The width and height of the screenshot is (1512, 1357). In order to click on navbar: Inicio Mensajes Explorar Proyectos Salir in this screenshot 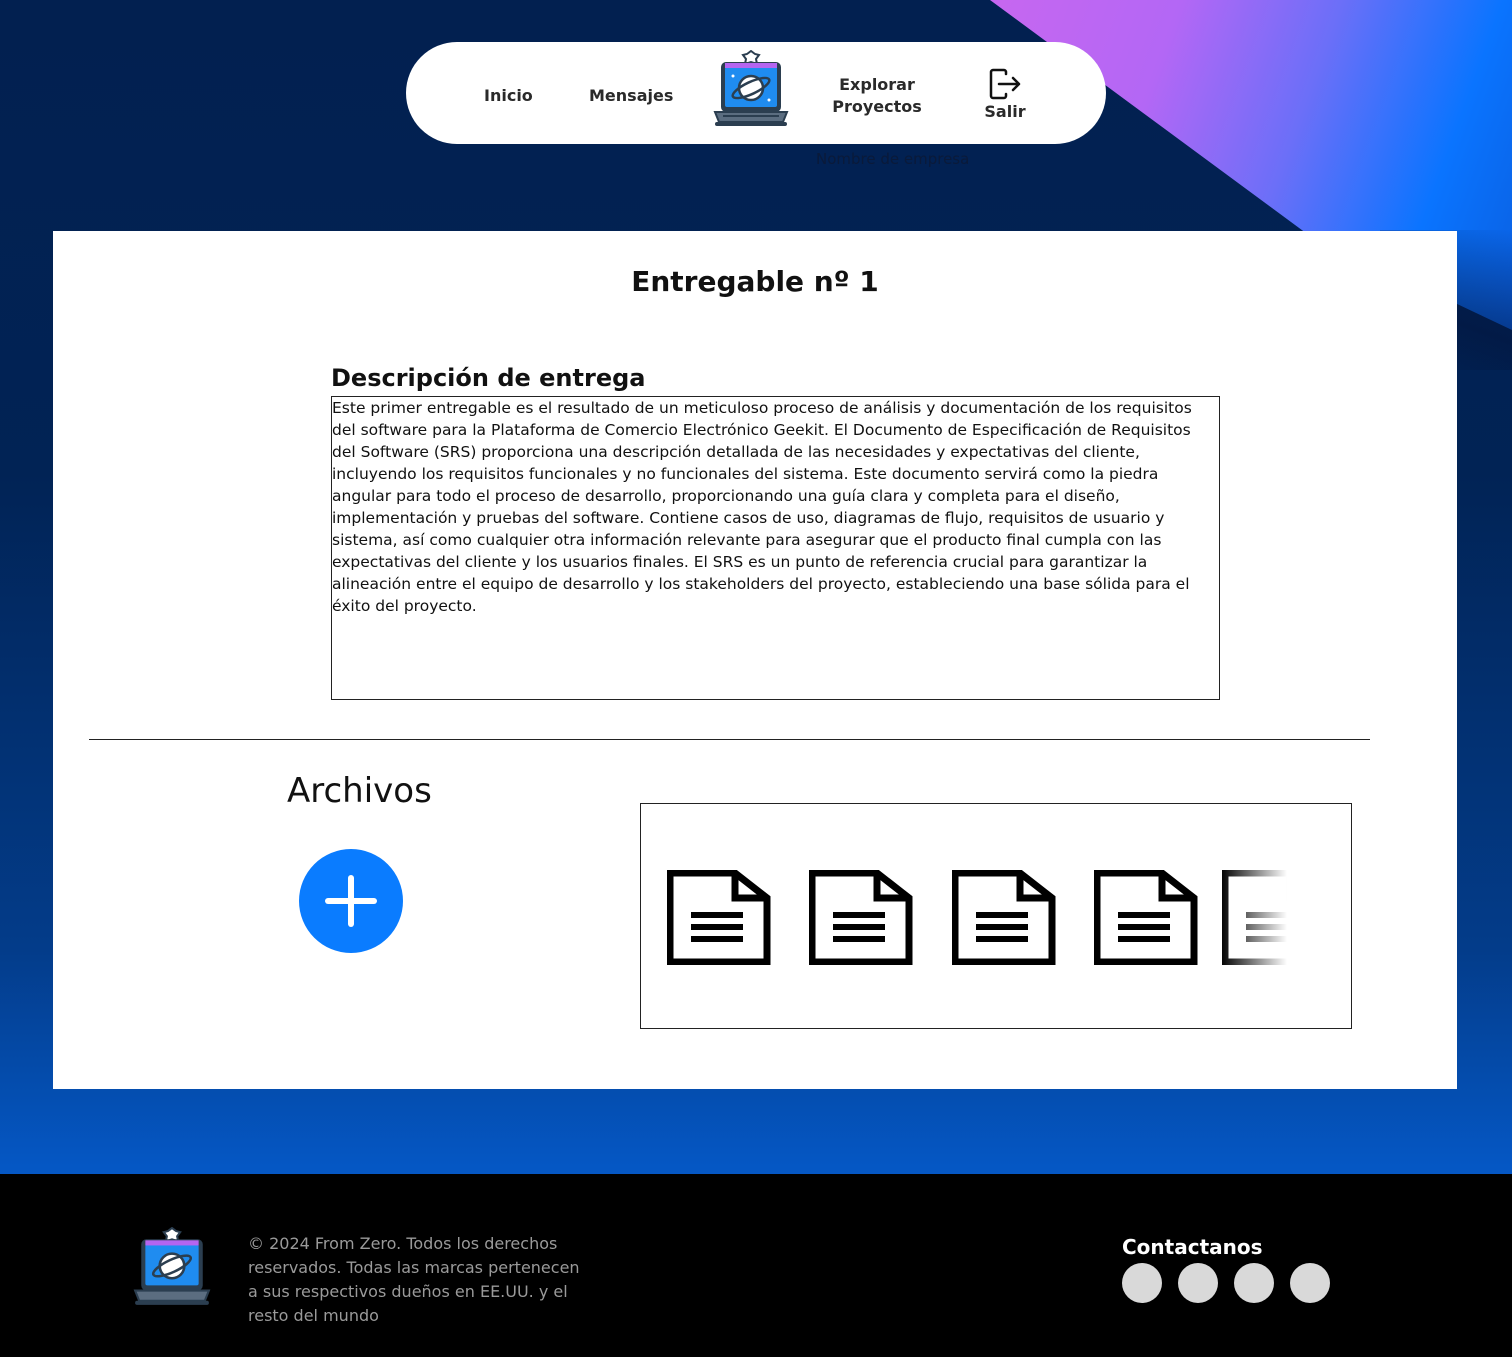, I will do `click(756, 93)`.